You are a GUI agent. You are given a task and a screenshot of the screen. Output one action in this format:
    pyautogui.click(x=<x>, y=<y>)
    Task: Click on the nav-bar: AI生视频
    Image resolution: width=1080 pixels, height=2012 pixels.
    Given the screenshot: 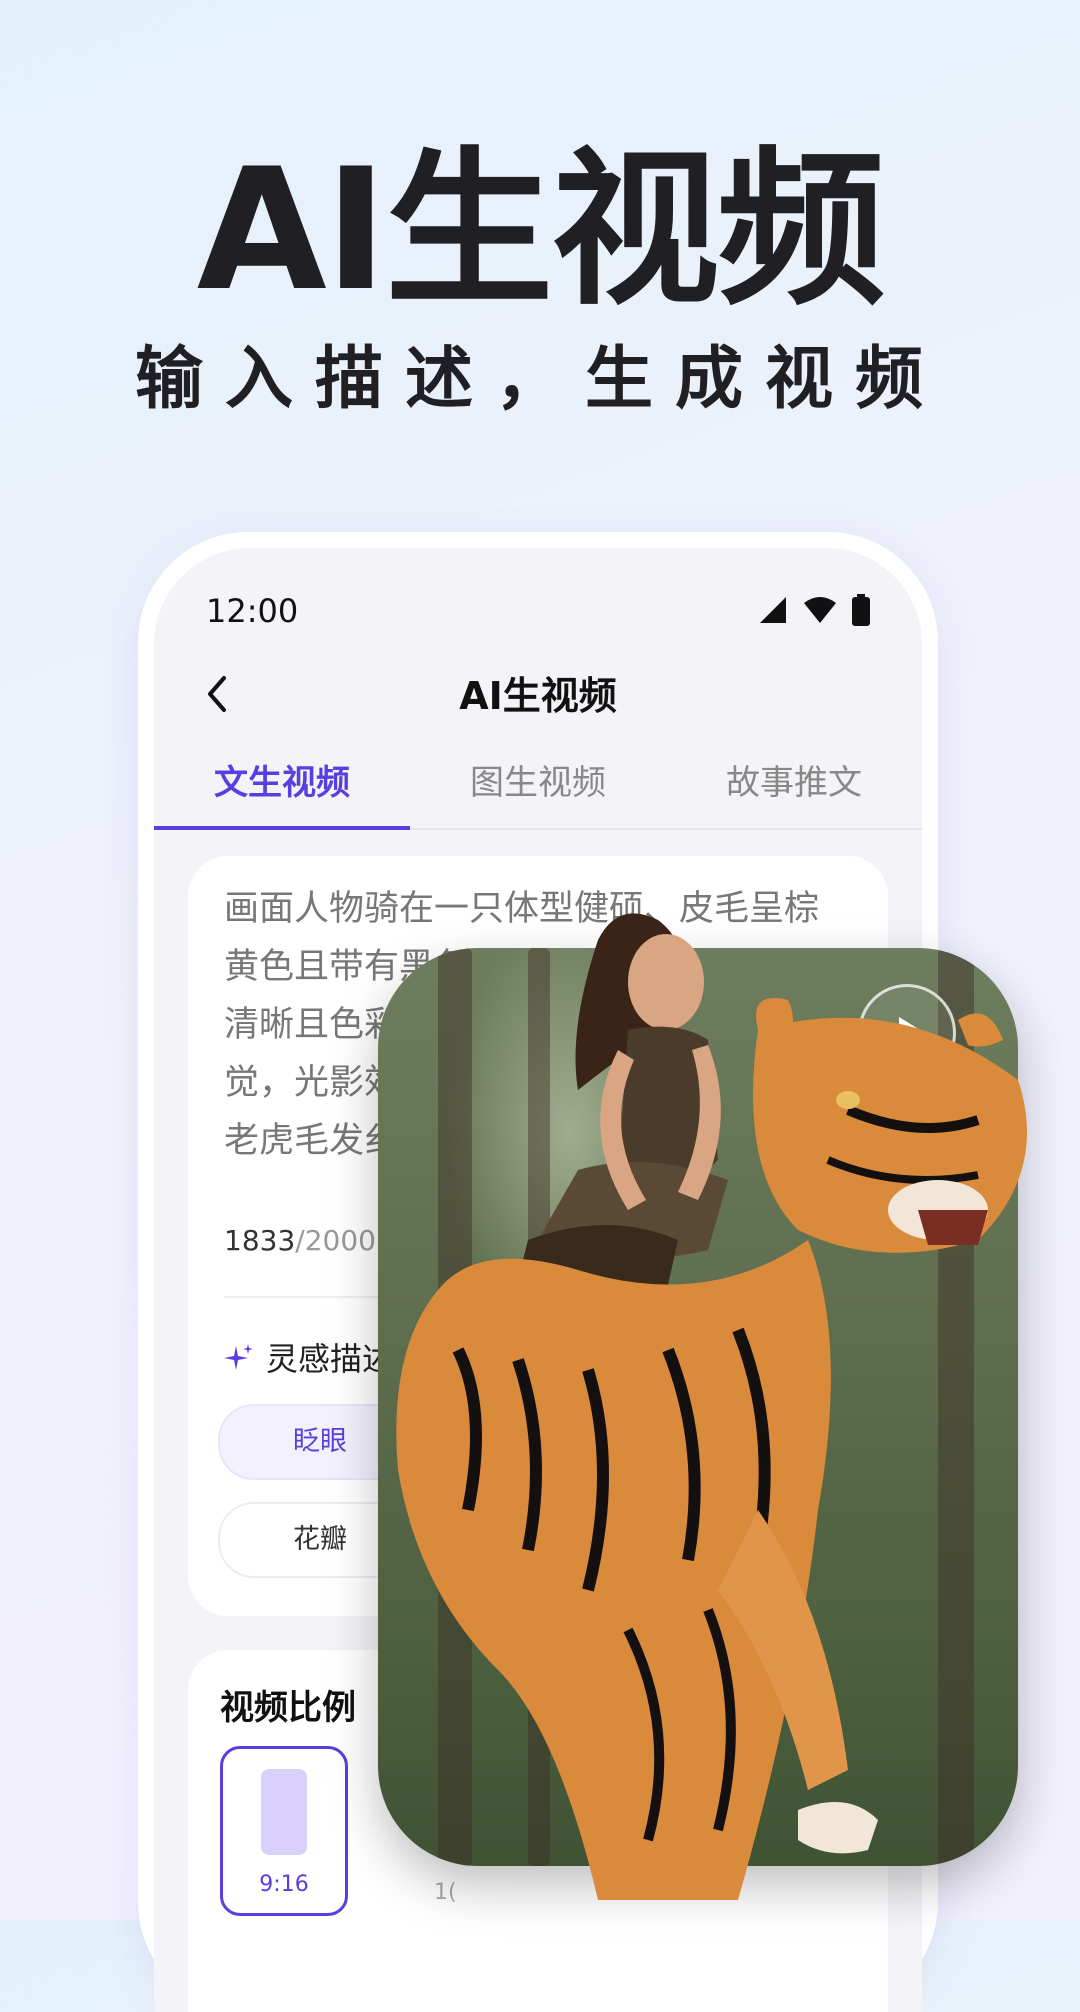 What is the action you would take?
    pyautogui.click(x=538, y=696)
    